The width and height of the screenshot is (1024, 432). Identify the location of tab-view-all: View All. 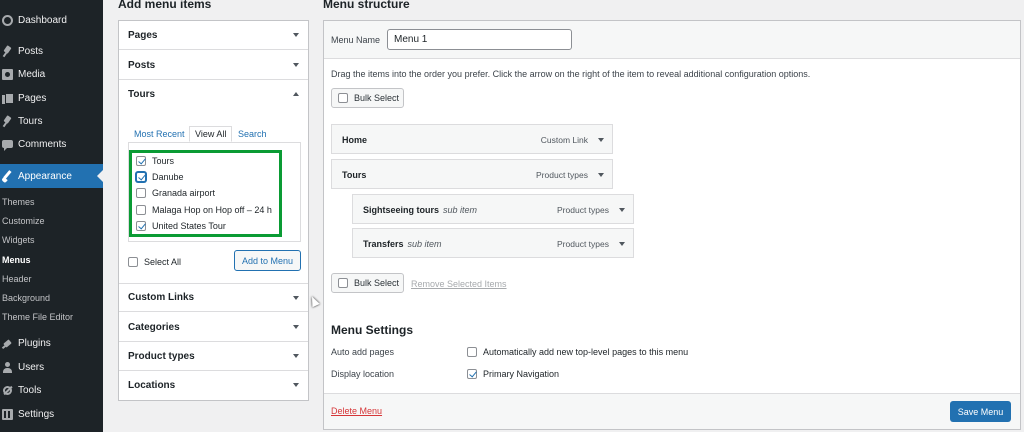
(211, 134).